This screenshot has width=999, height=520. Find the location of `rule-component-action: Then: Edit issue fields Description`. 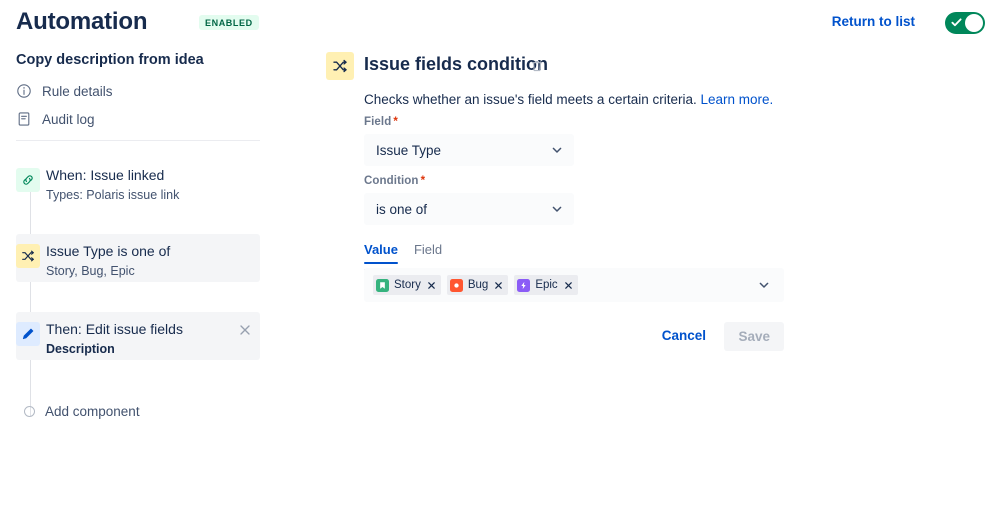

rule-component-action: Then: Edit issue fields Description is located at coordinates (138, 336).